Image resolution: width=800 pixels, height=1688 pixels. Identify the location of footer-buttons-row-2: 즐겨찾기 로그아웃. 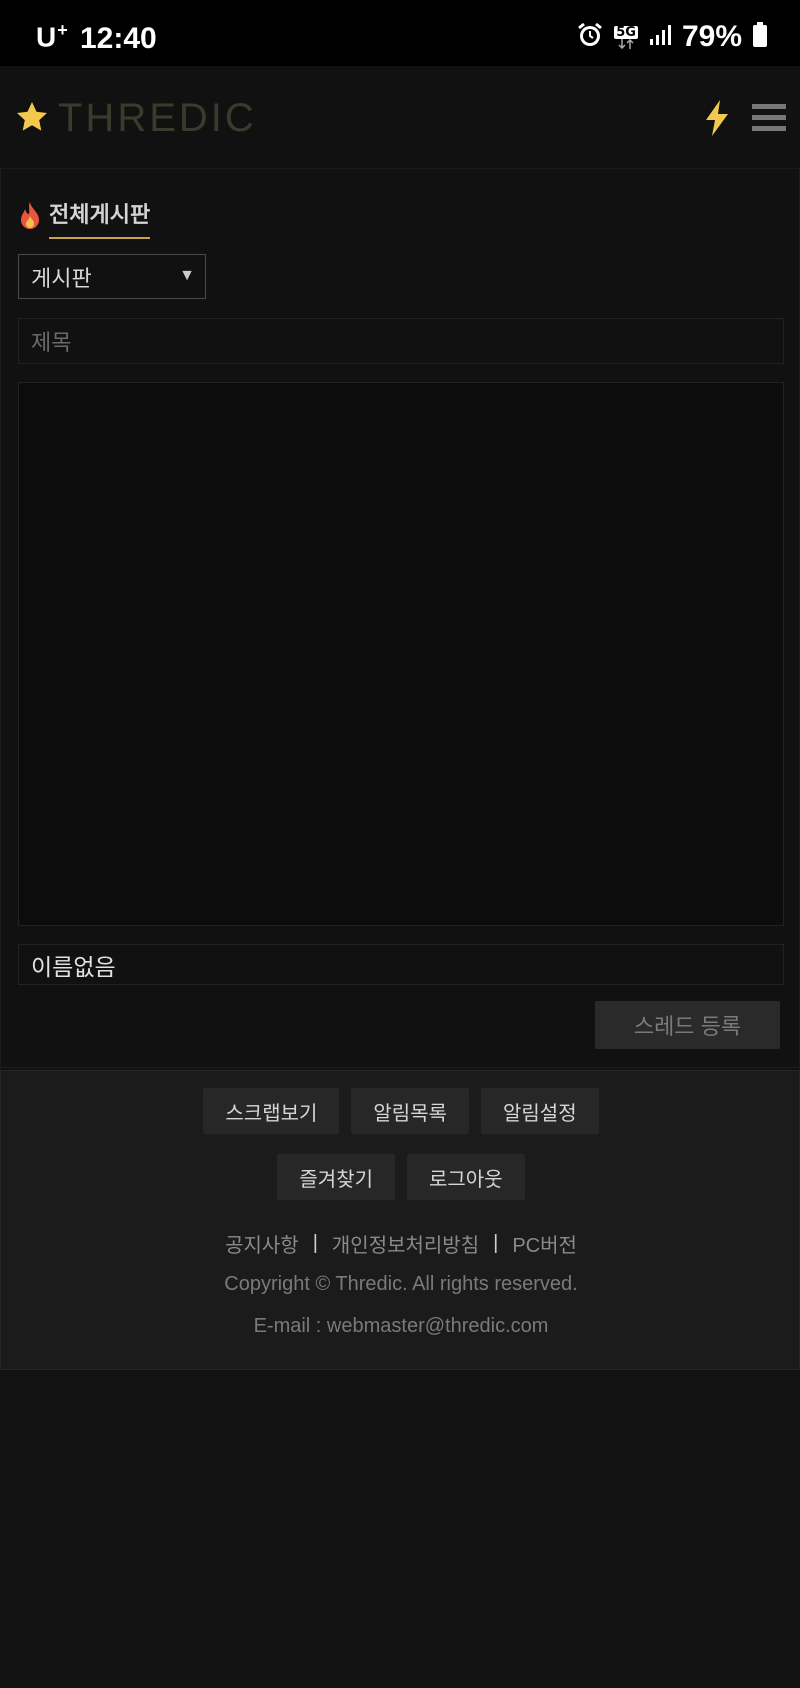
(400, 1177).